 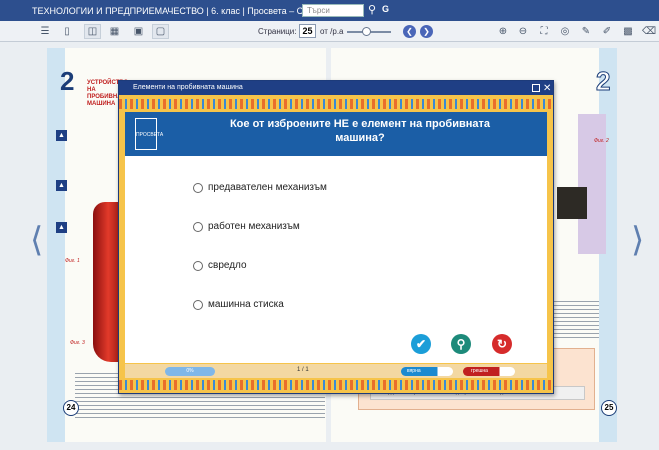 What do you see at coordinates (544, 31) in the screenshot?
I see `fit-page-icon: ⛶` at bounding box center [544, 31].